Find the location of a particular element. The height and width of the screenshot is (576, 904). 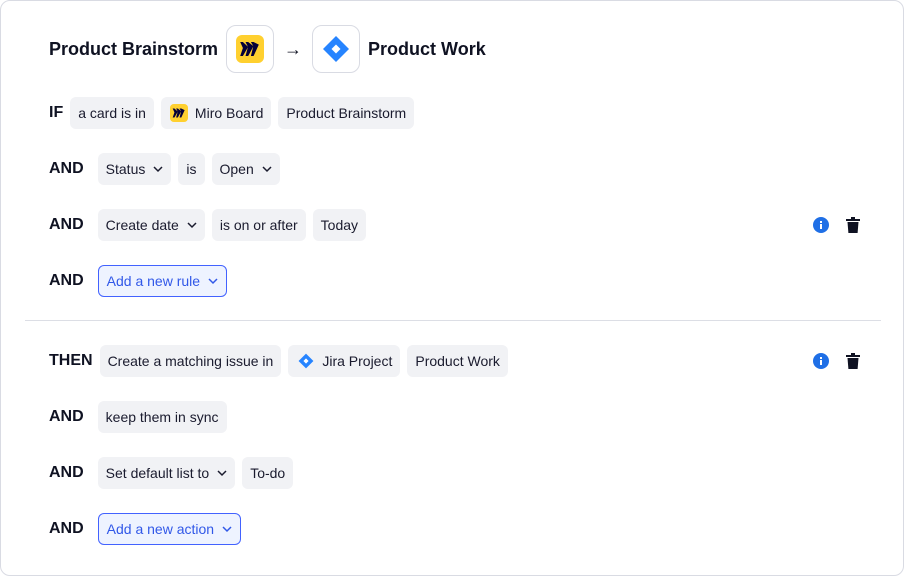

create-issue-chip: Create a matching issue in is located at coordinates (190, 361).